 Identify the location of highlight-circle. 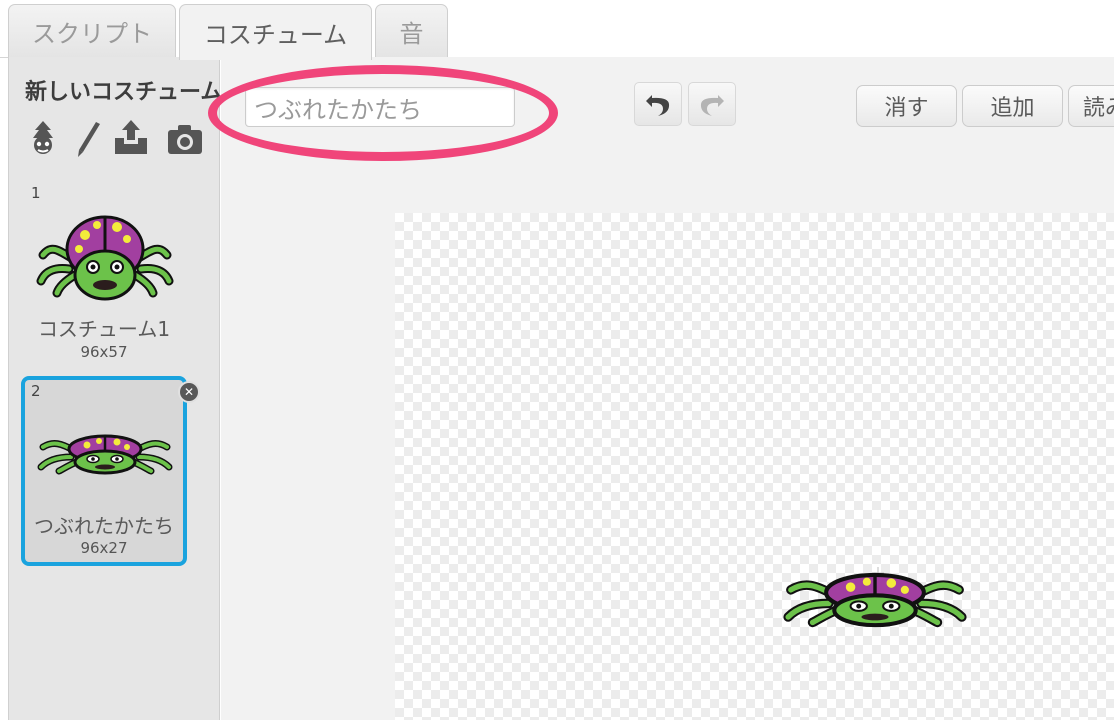
(383, 113).